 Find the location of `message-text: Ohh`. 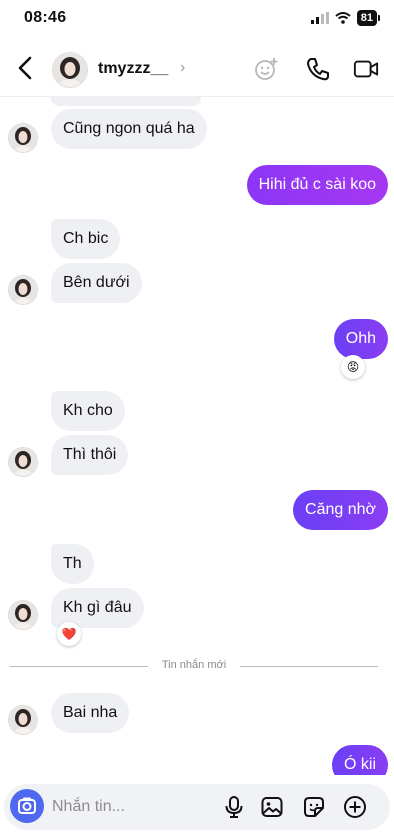

message-text: Ohh is located at coordinates (360, 338).